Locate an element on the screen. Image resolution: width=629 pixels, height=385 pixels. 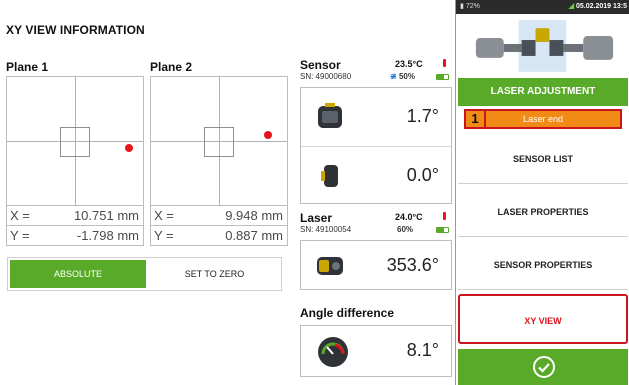
plane-1-plot is located at coordinates (75, 141).